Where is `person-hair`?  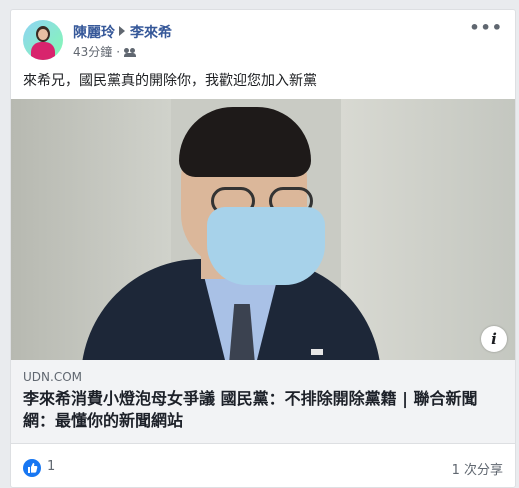
person-hair is located at coordinates (245, 142).